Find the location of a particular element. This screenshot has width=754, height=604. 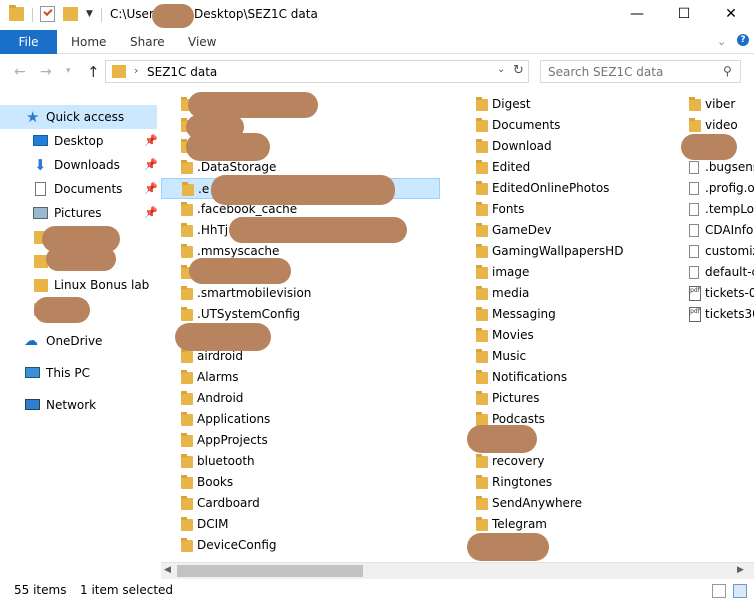

list-item: .bugsense is located at coordinates (711, 167).